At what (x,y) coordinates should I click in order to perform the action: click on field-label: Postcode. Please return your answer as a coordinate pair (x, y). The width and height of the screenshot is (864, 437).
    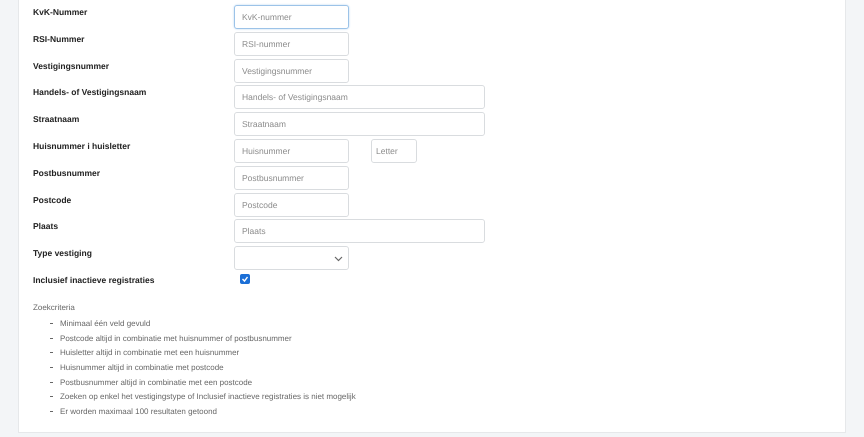
    Looking at the image, I should click on (52, 199).